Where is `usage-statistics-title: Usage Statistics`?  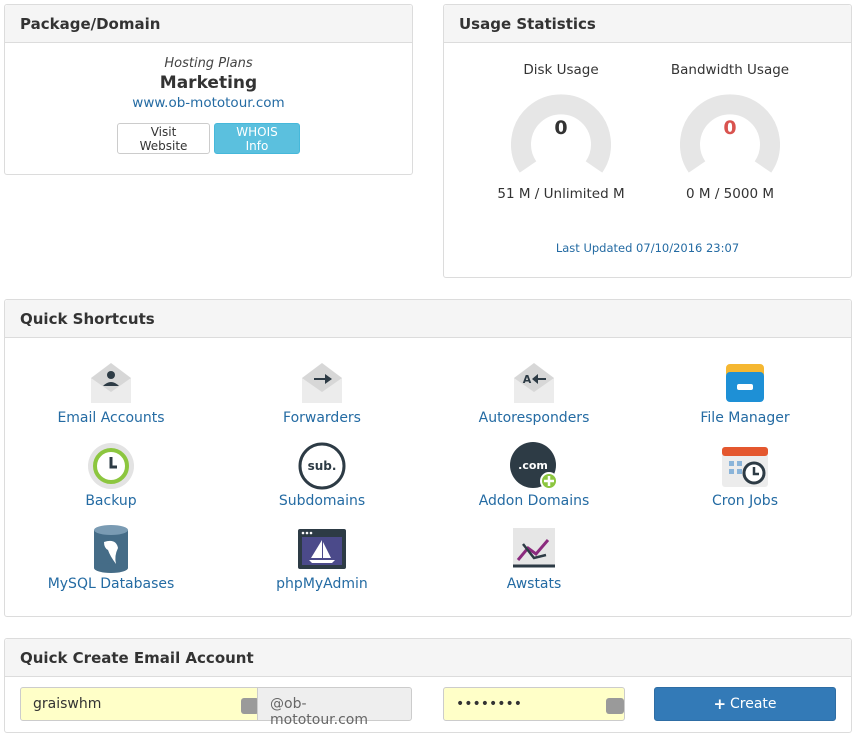
usage-statistics-title: Usage Statistics is located at coordinates (647, 24).